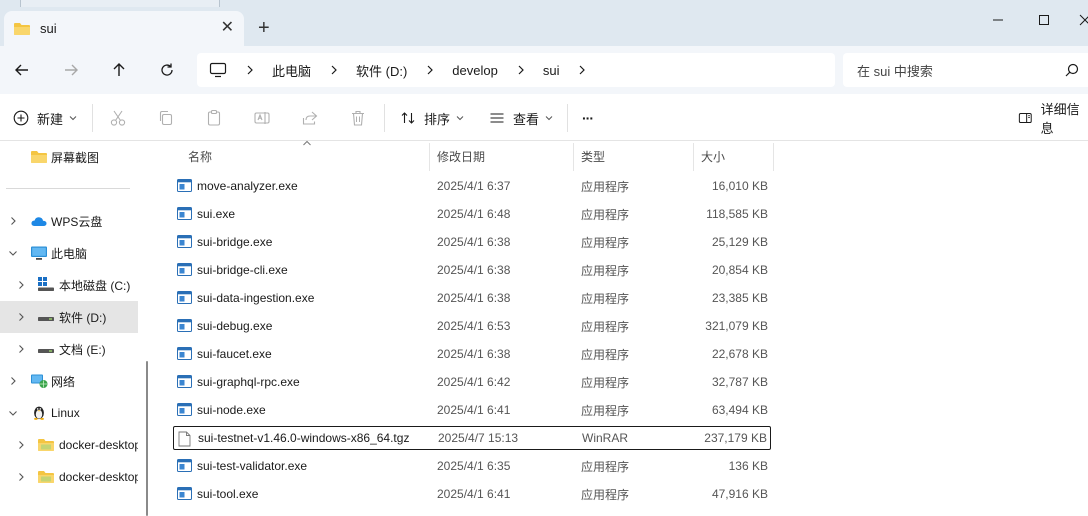 The image size is (1088, 516). I want to click on nav-item-this-pc: 此电脑, so click(69, 253).